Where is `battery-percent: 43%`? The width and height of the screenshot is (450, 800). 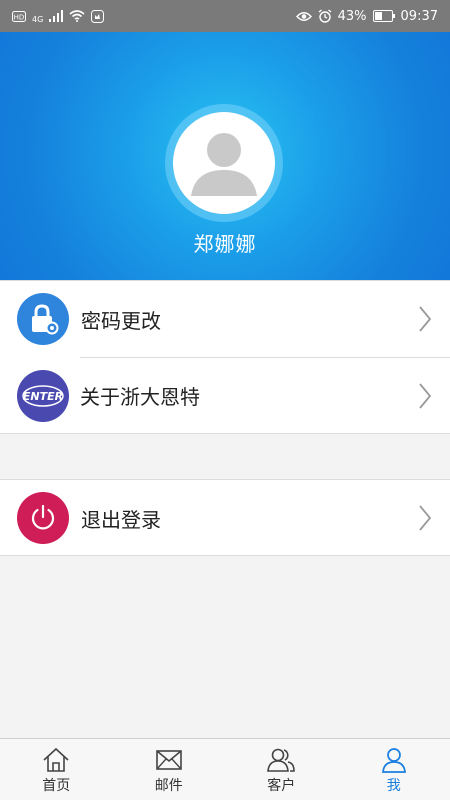 battery-percent: 43% is located at coordinates (352, 16).